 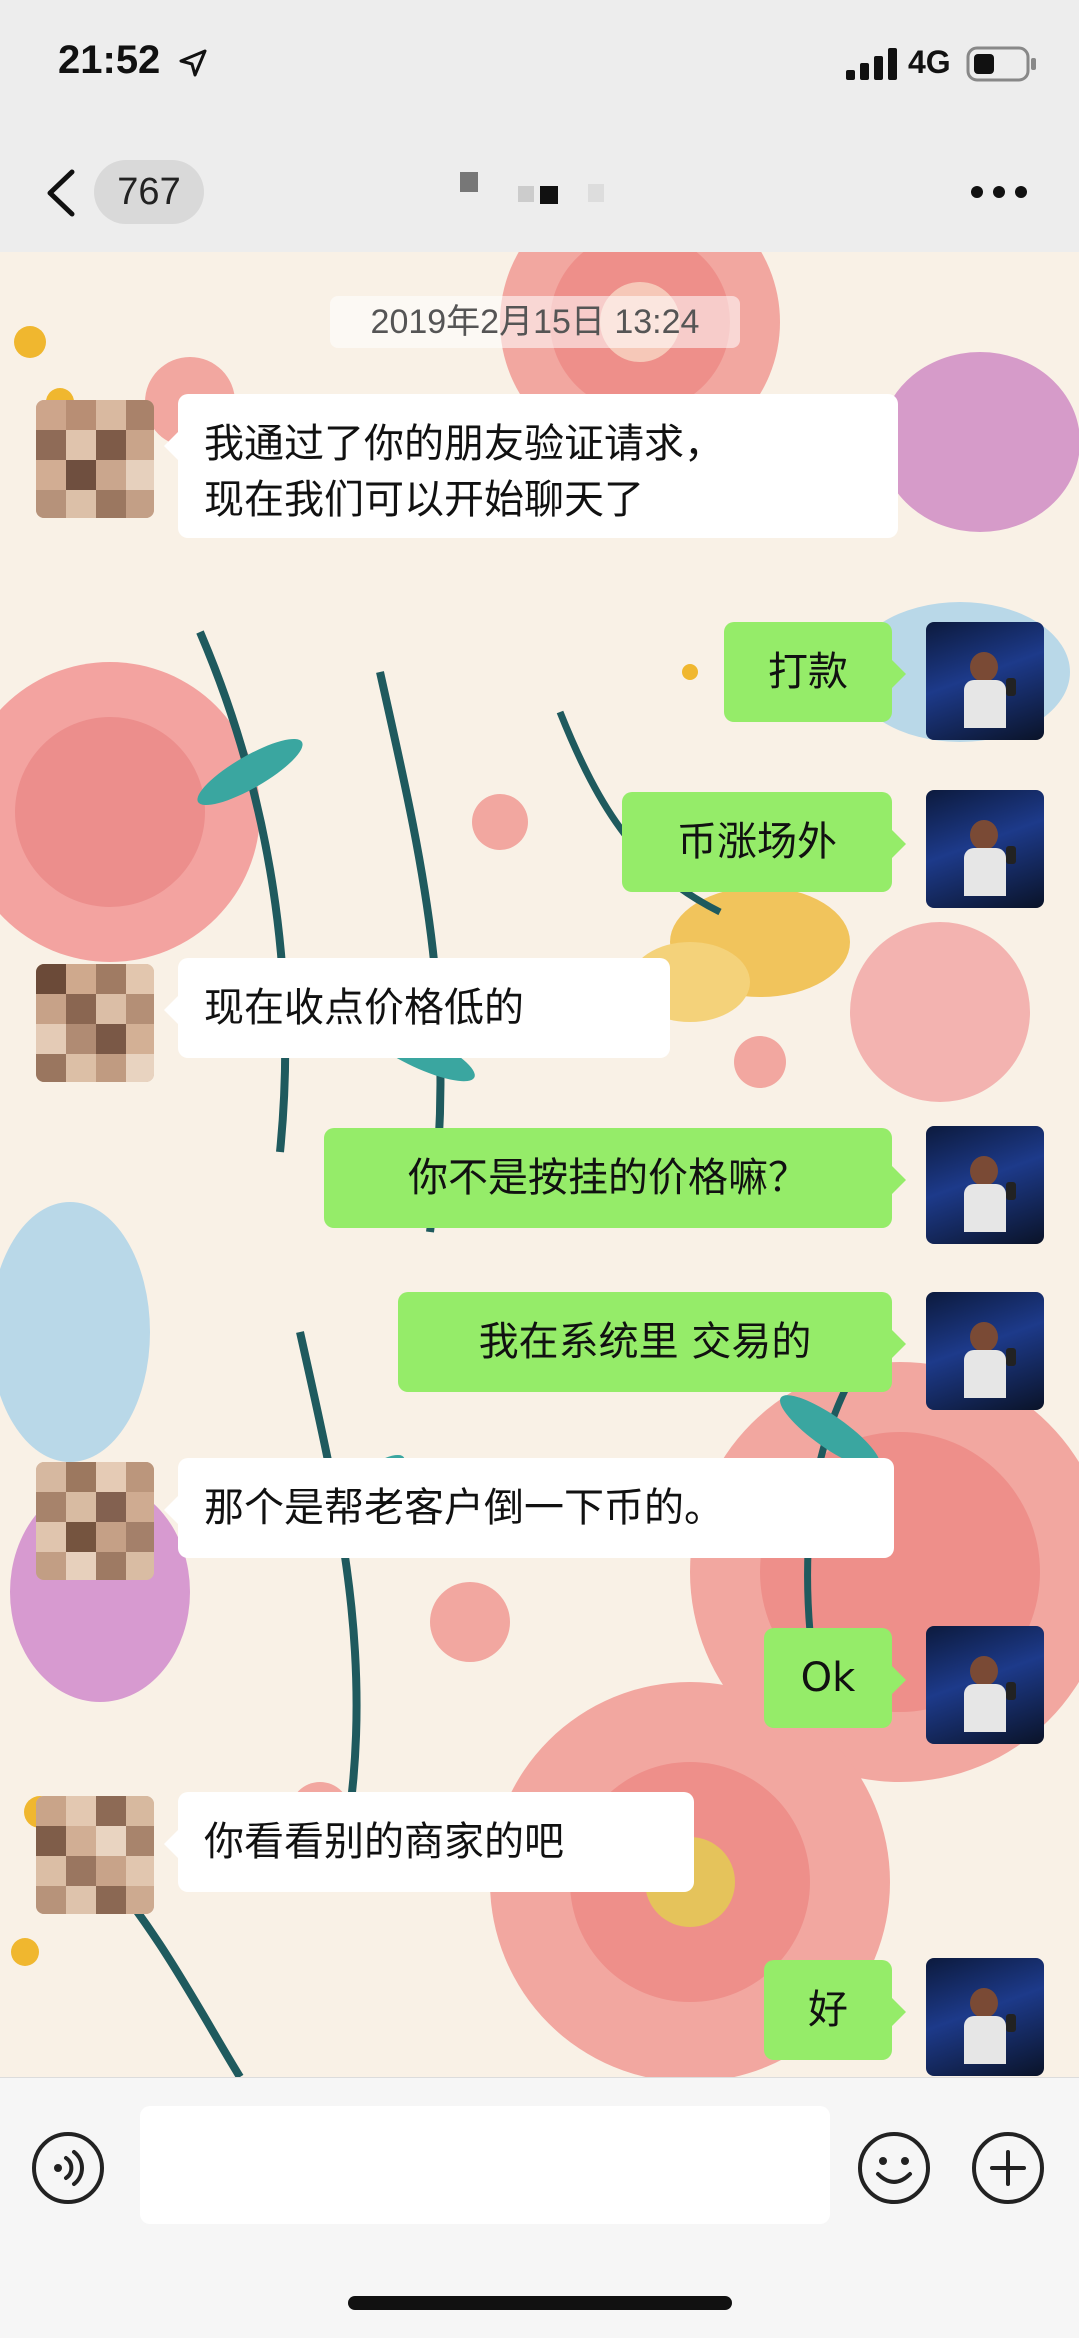 I want to click on message-bubble-incoming: 那个是帮老客户倒一下币的。, so click(x=529, y=1508).